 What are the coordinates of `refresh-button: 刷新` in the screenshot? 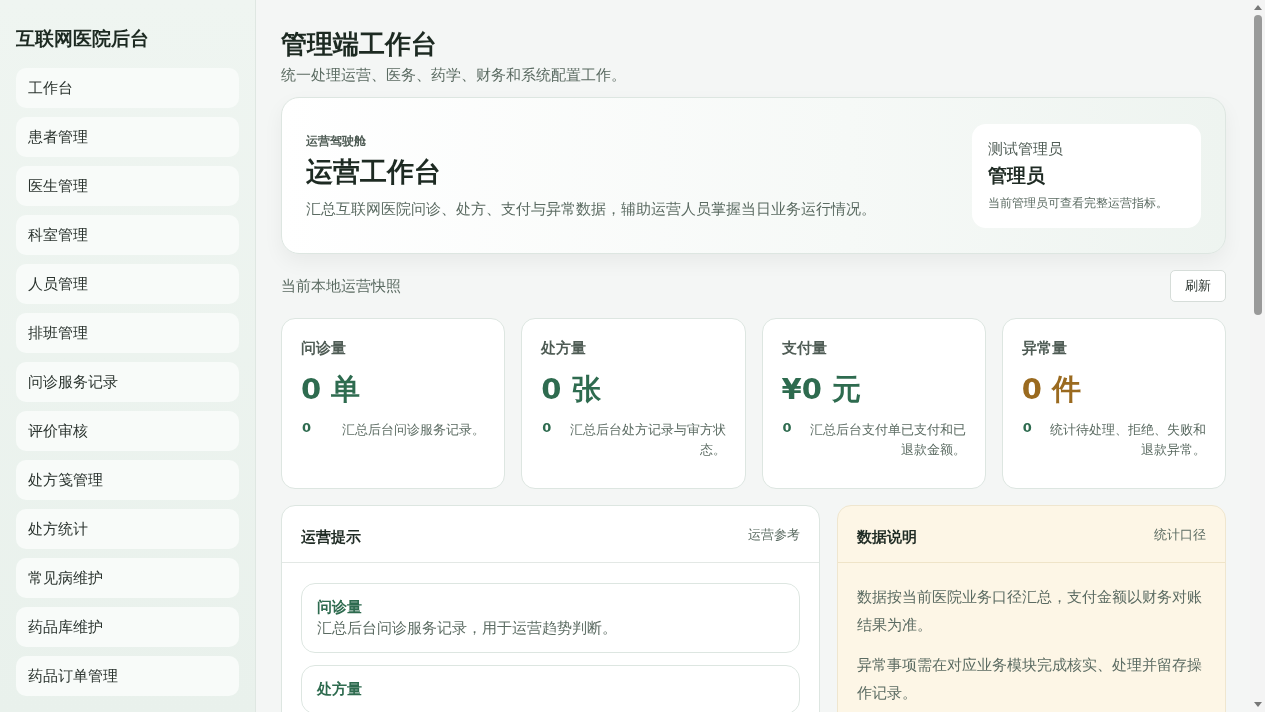 It's located at (1198, 286).